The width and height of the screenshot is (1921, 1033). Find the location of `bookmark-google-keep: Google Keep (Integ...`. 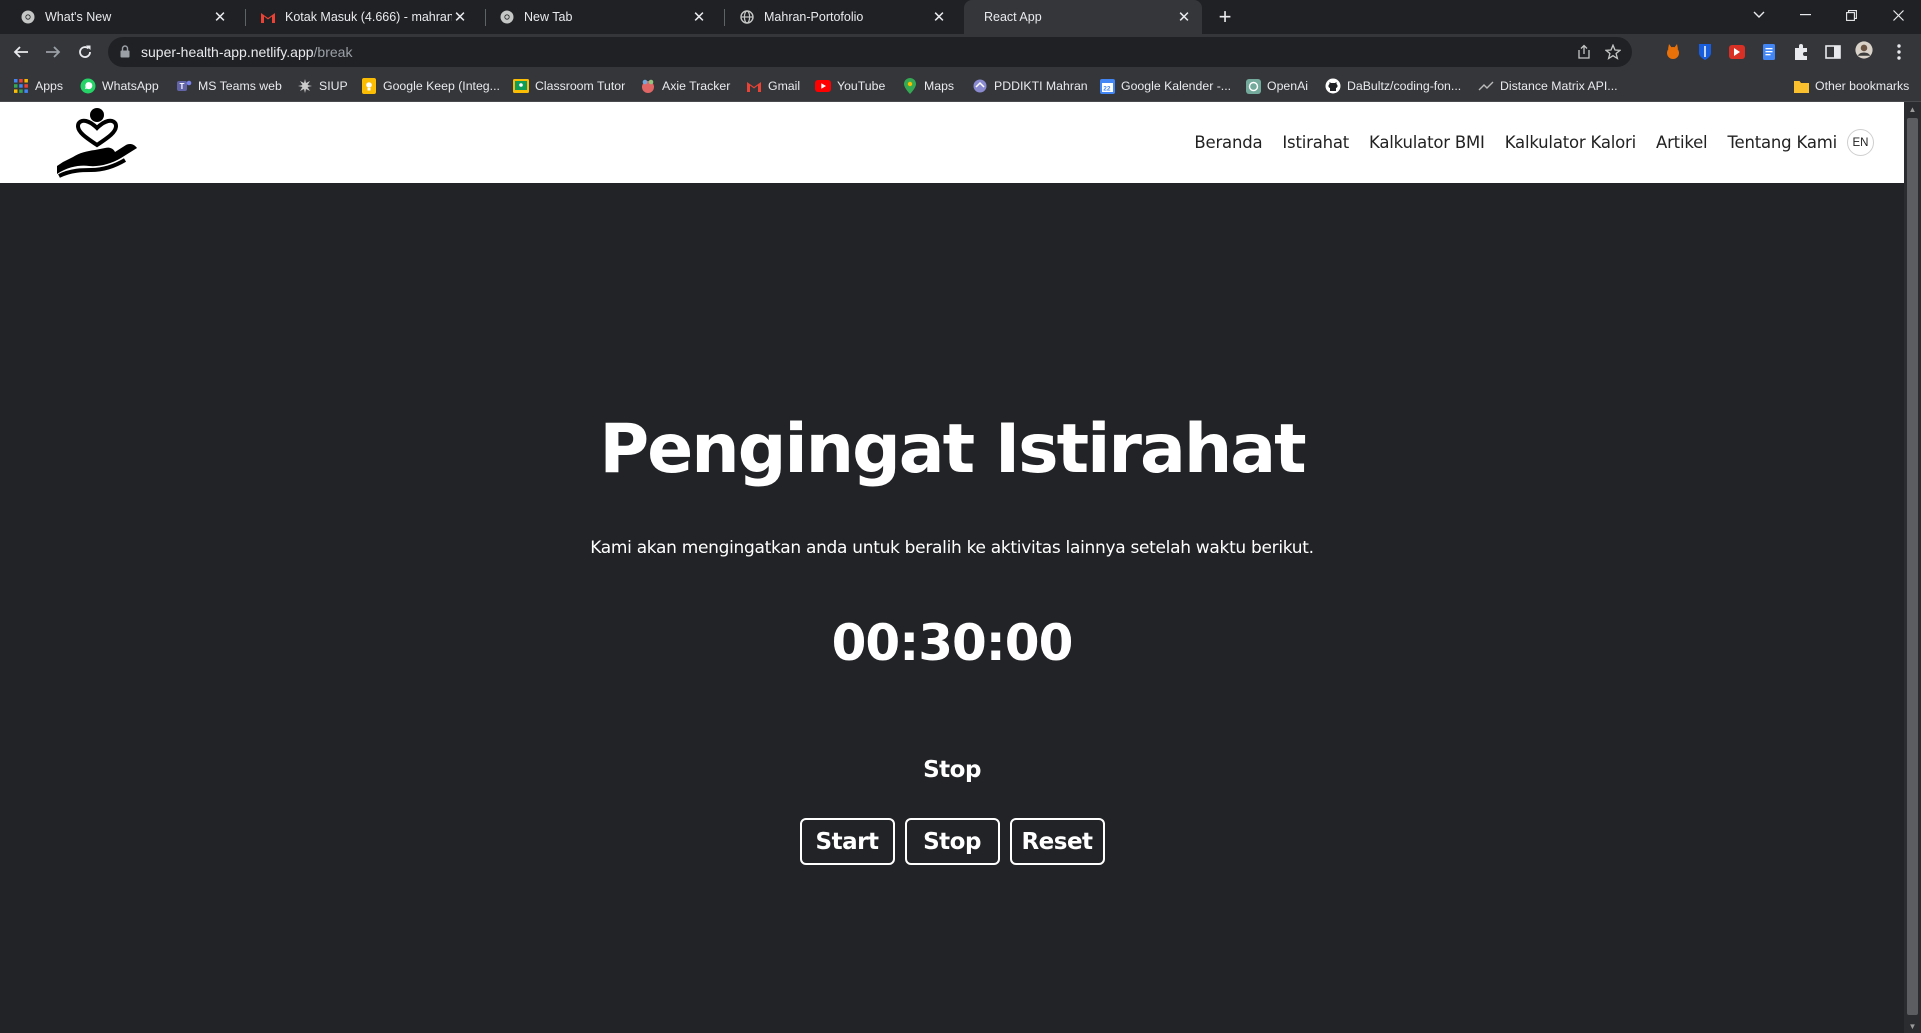

bookmark-google-keep: Google Keep (Integ... is located at coordinates (430, 86).